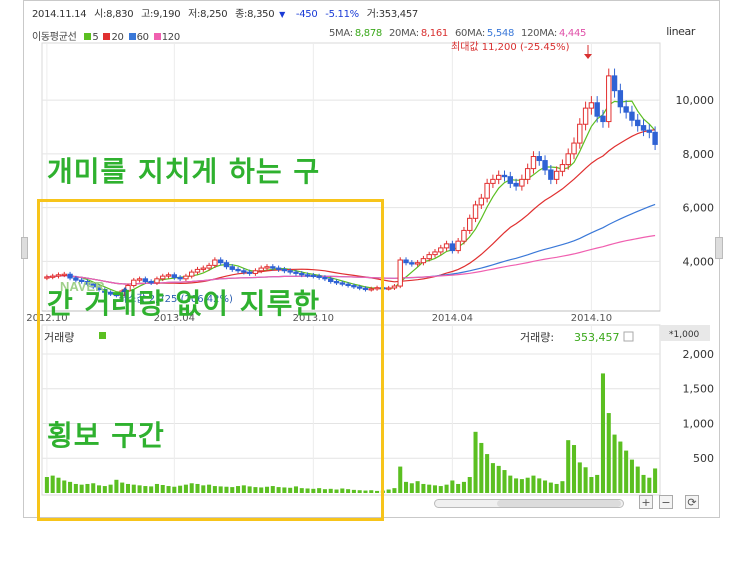 The height and width of the screenshot is (568, 742). I want to click on zoom-in-button: +, so click(646, 502).